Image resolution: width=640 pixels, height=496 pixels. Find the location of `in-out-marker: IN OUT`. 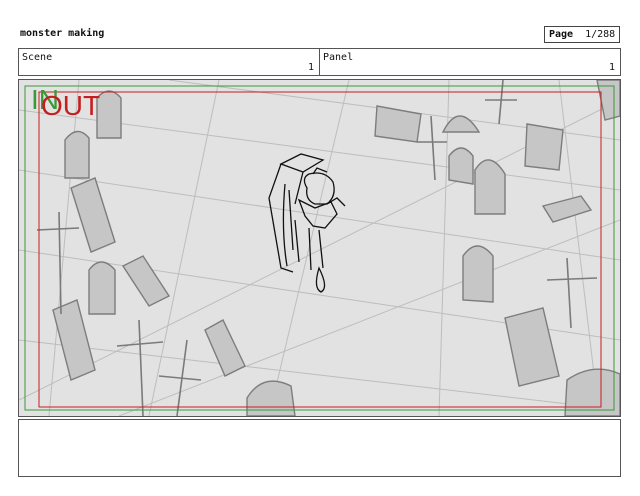

in-out-marker: IN OUT is located at coordinates (65, 103).